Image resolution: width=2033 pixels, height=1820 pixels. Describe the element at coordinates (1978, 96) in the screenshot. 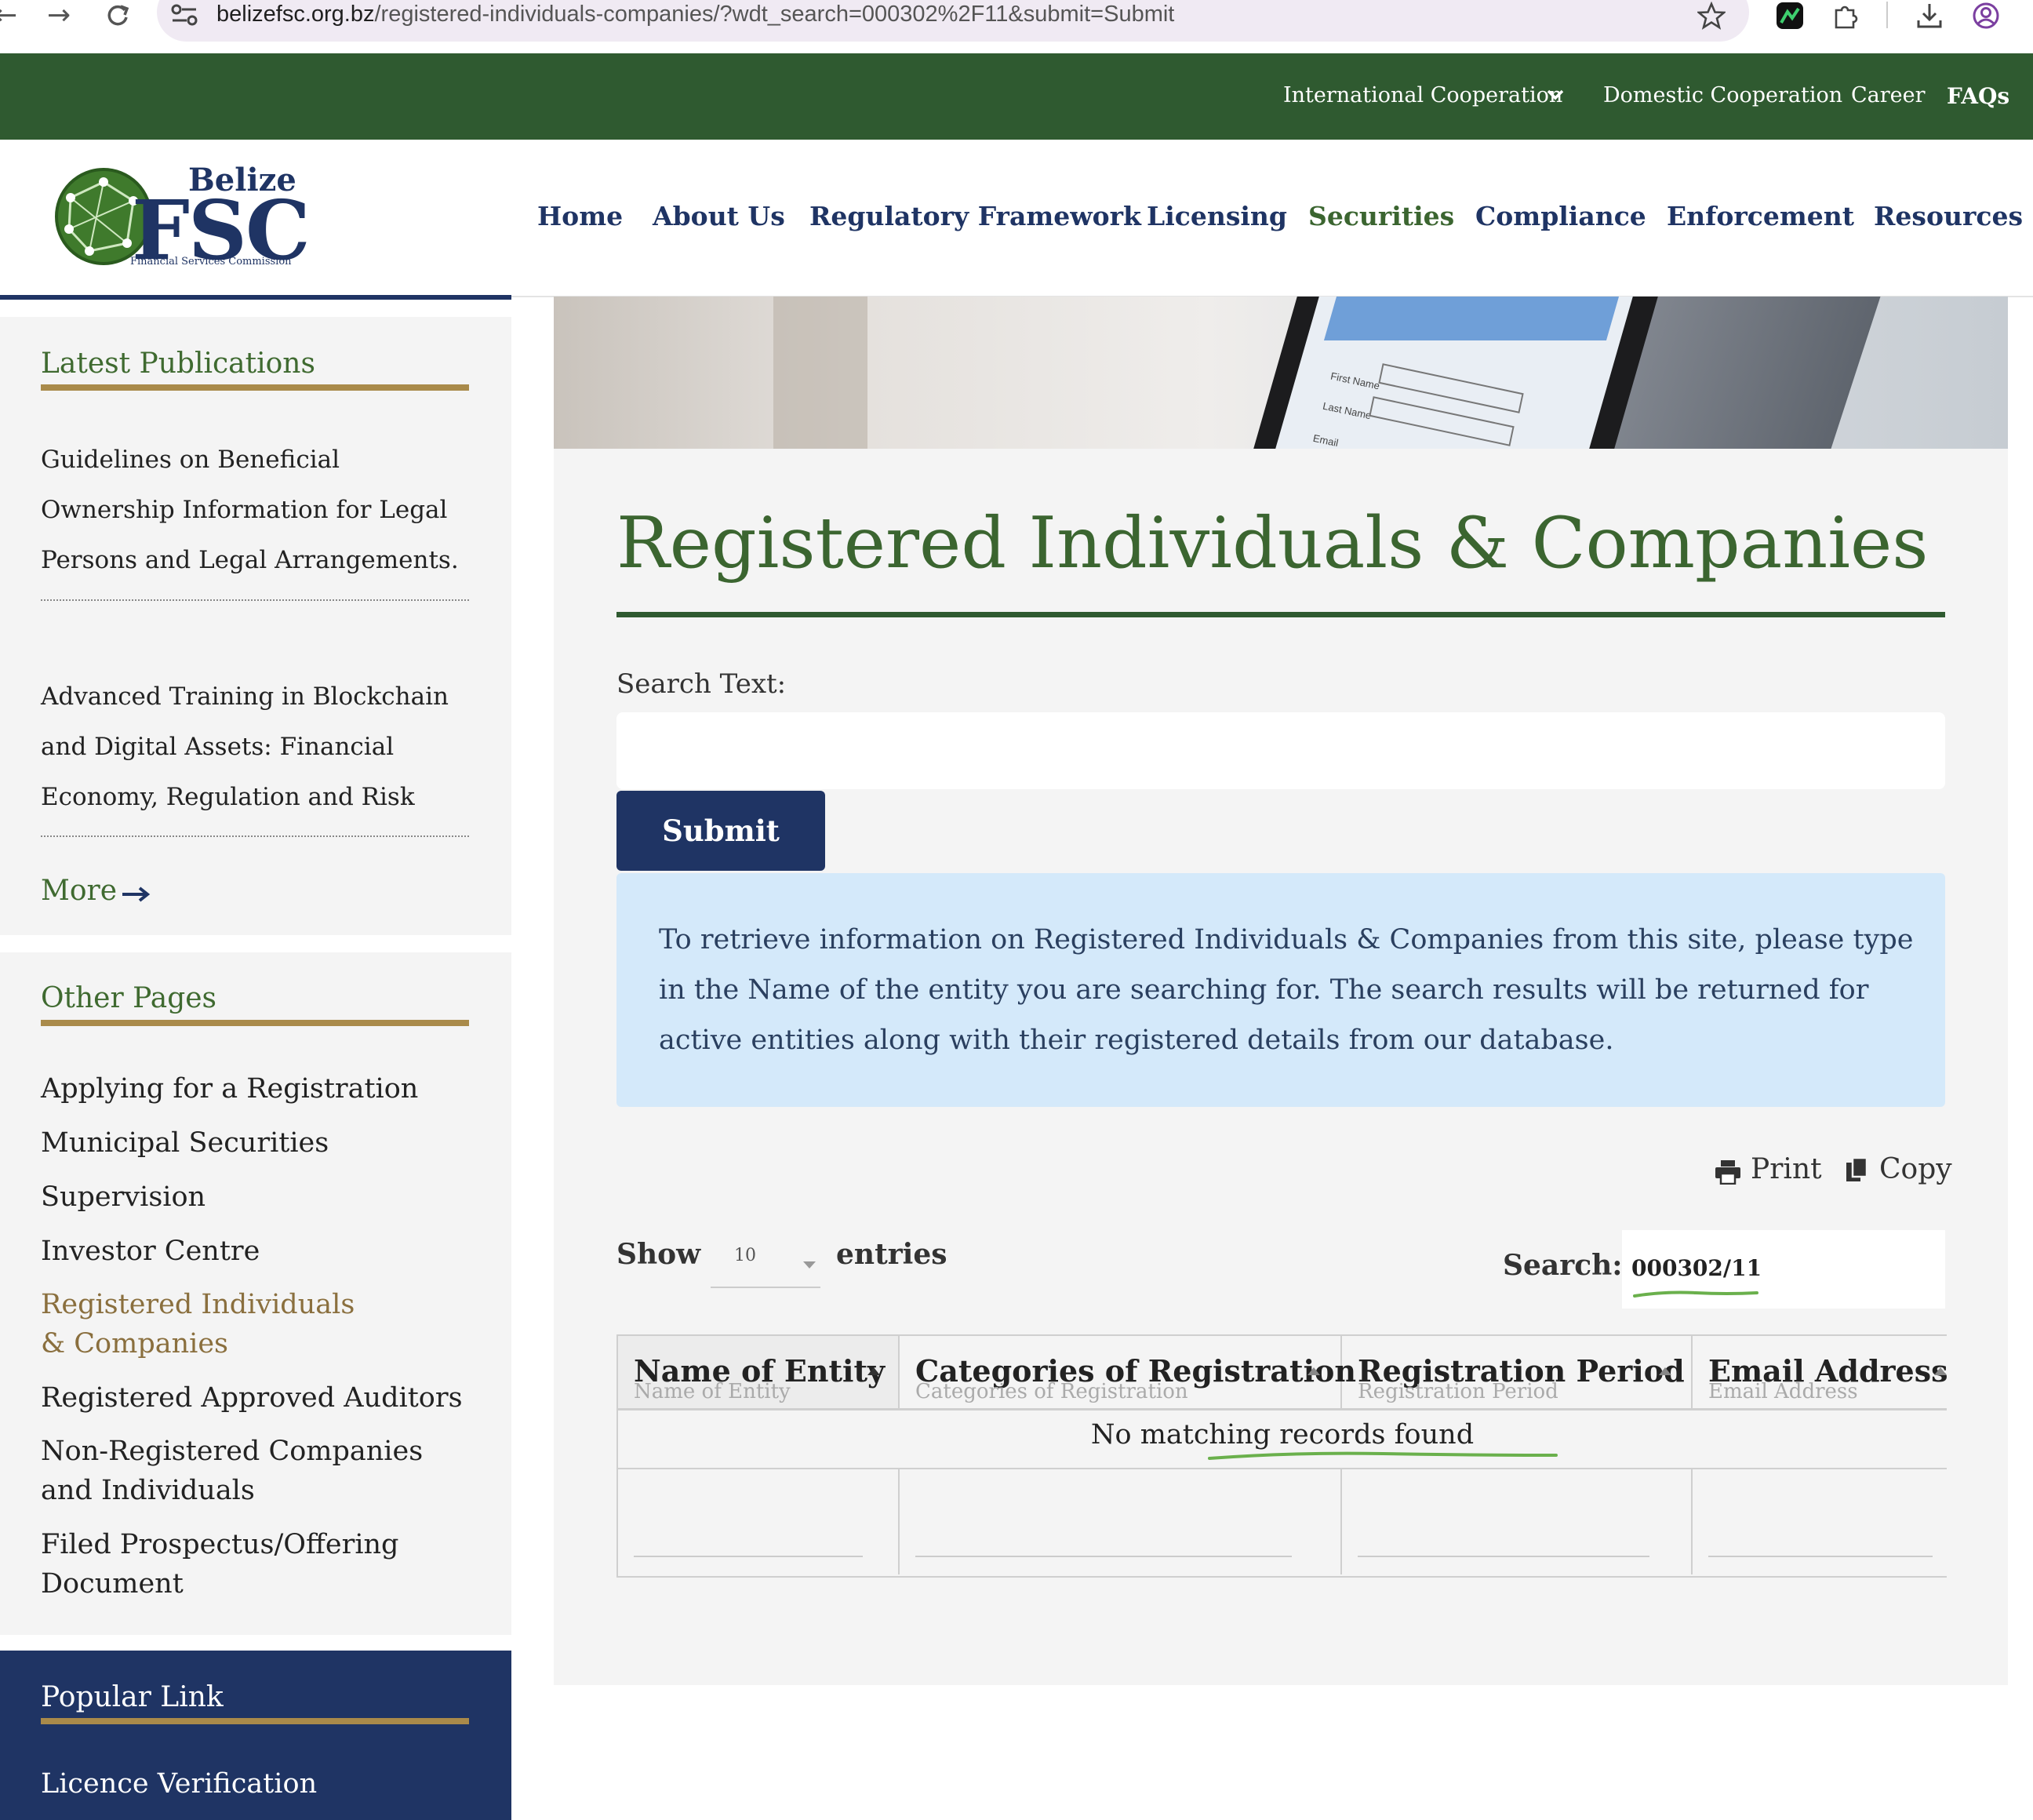

I see `faqs-link: FAQs` at that location.